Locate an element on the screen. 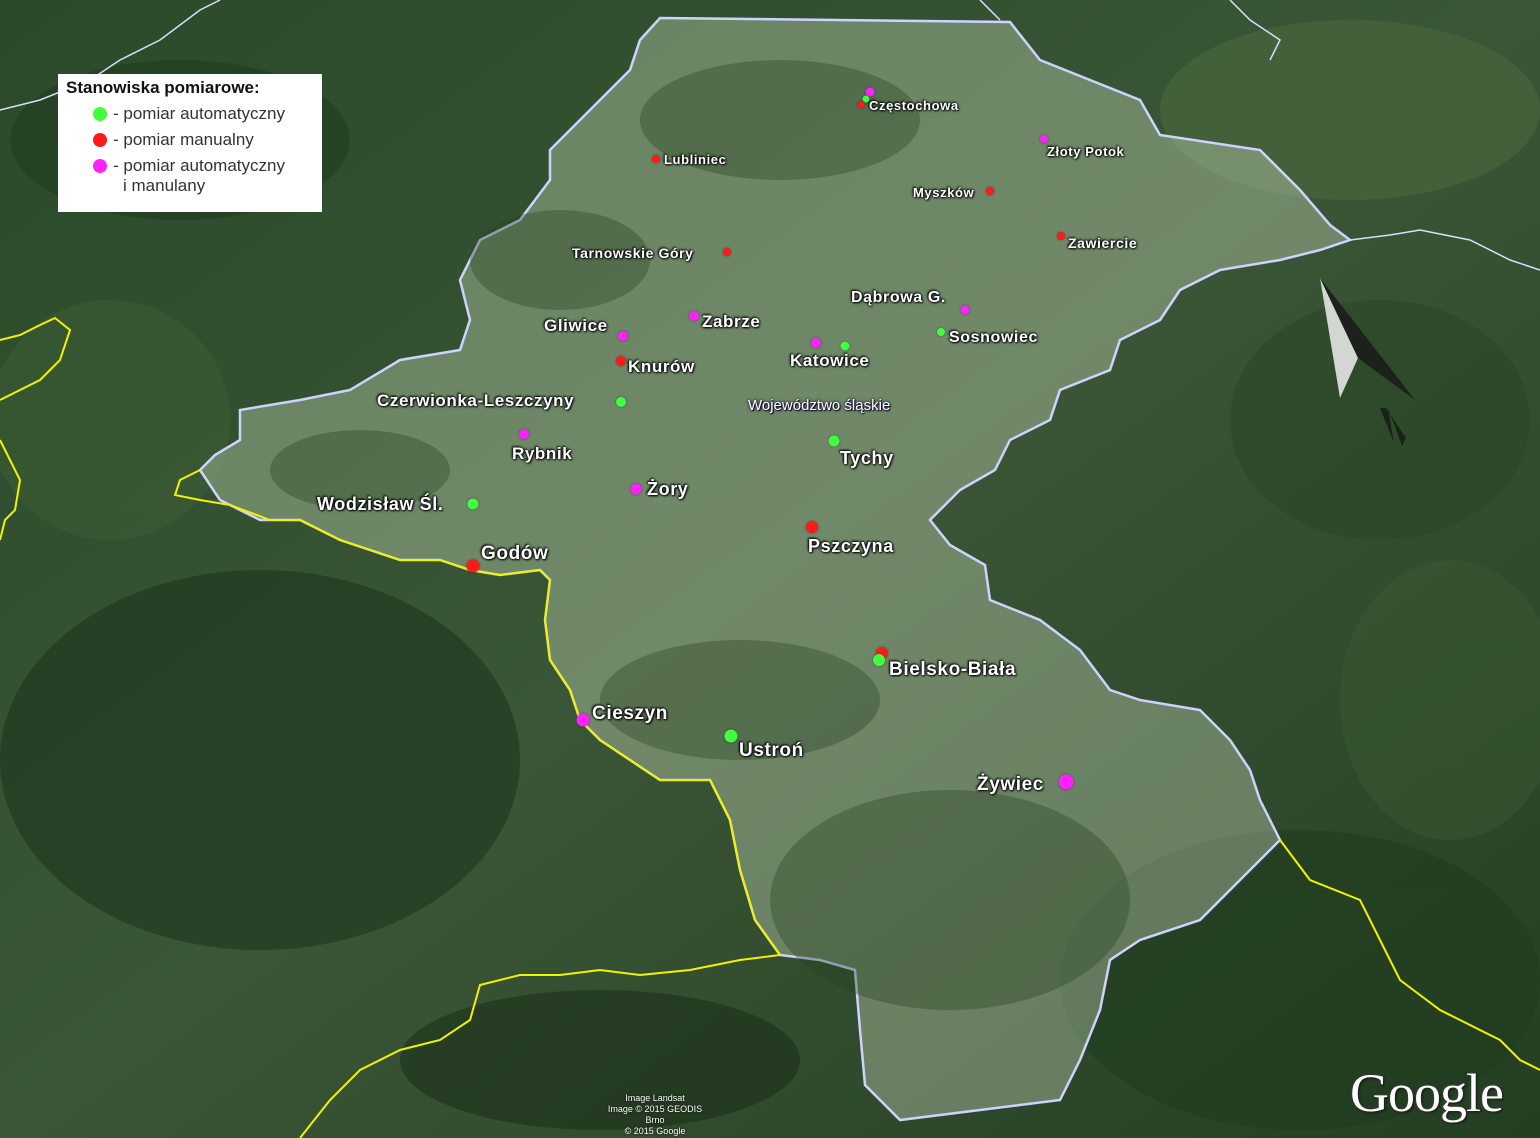 The width and height of the screenshot is (1540, 1138). city-label-katowice: Katowice is located at coordinates (829, 361).